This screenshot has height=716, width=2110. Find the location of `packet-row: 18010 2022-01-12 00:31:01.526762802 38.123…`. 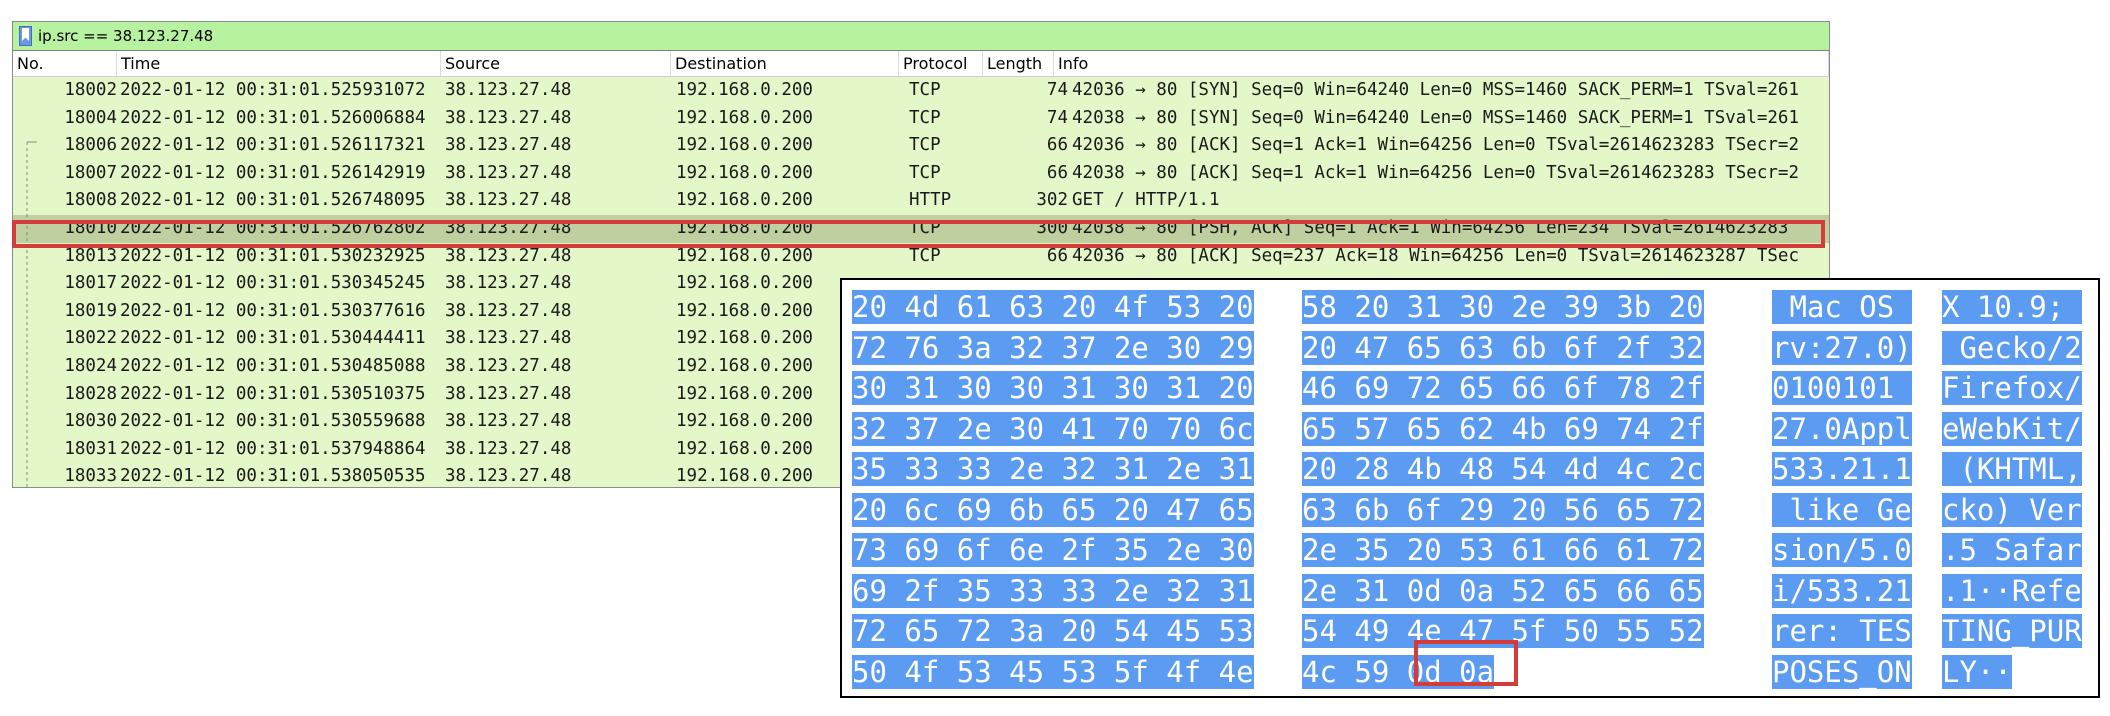

packet-row: 18010 2022-01-12 00:31:01.526762802 38.123… is located at coordinates (921, 229).